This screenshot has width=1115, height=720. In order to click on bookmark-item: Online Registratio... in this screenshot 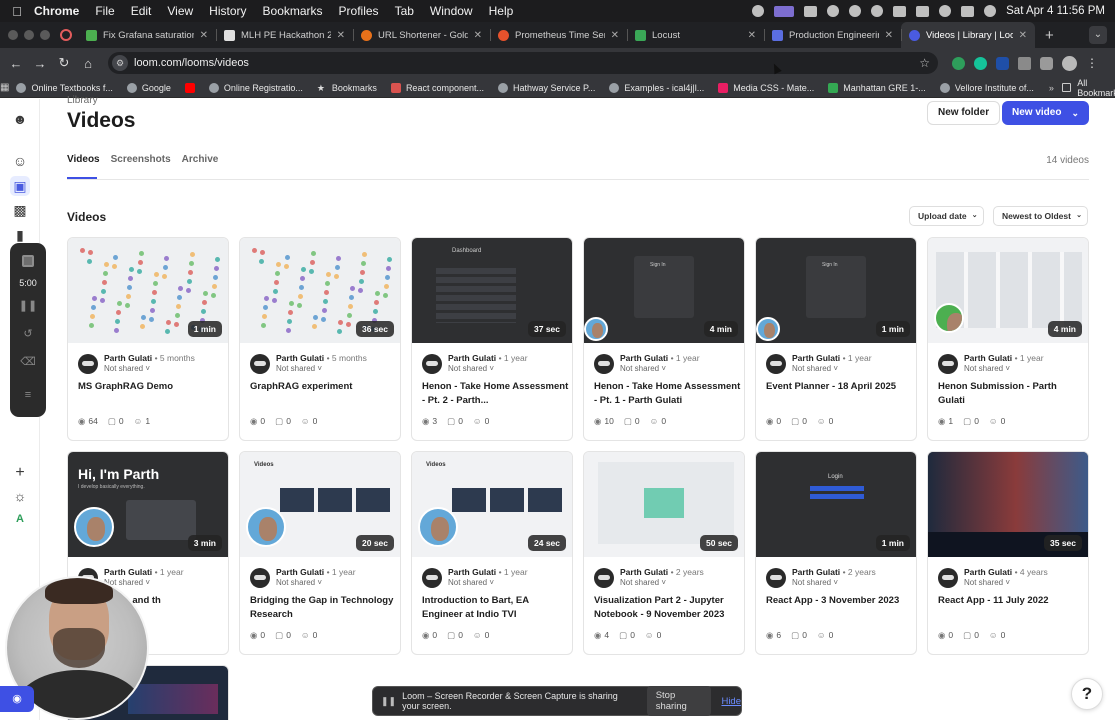, I will do `click(256, 87)`.